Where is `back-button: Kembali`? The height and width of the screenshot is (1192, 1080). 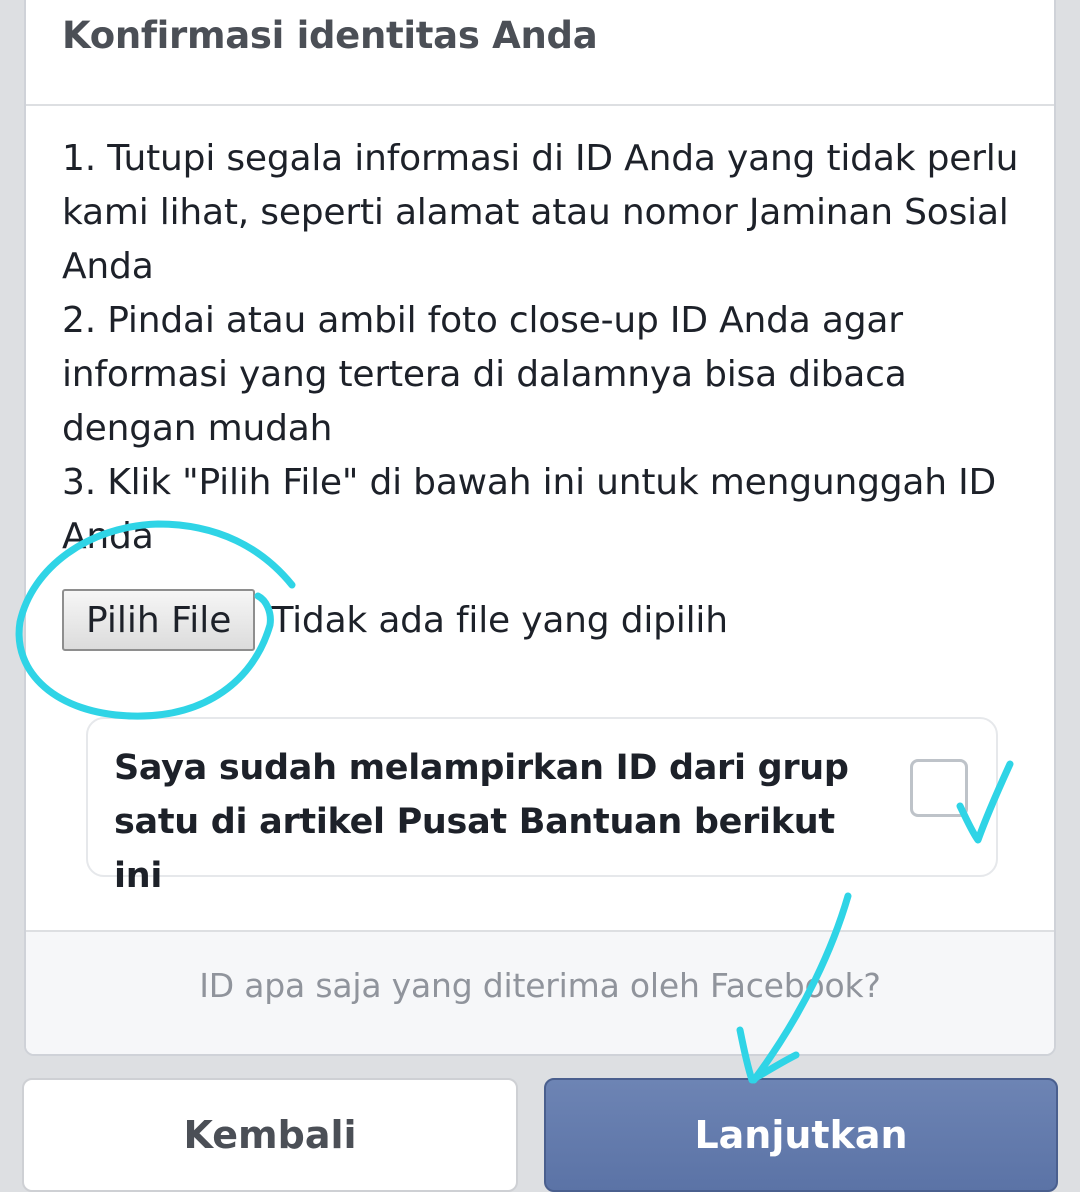
back-button: Kembali is located at coordinates (270, 1135).